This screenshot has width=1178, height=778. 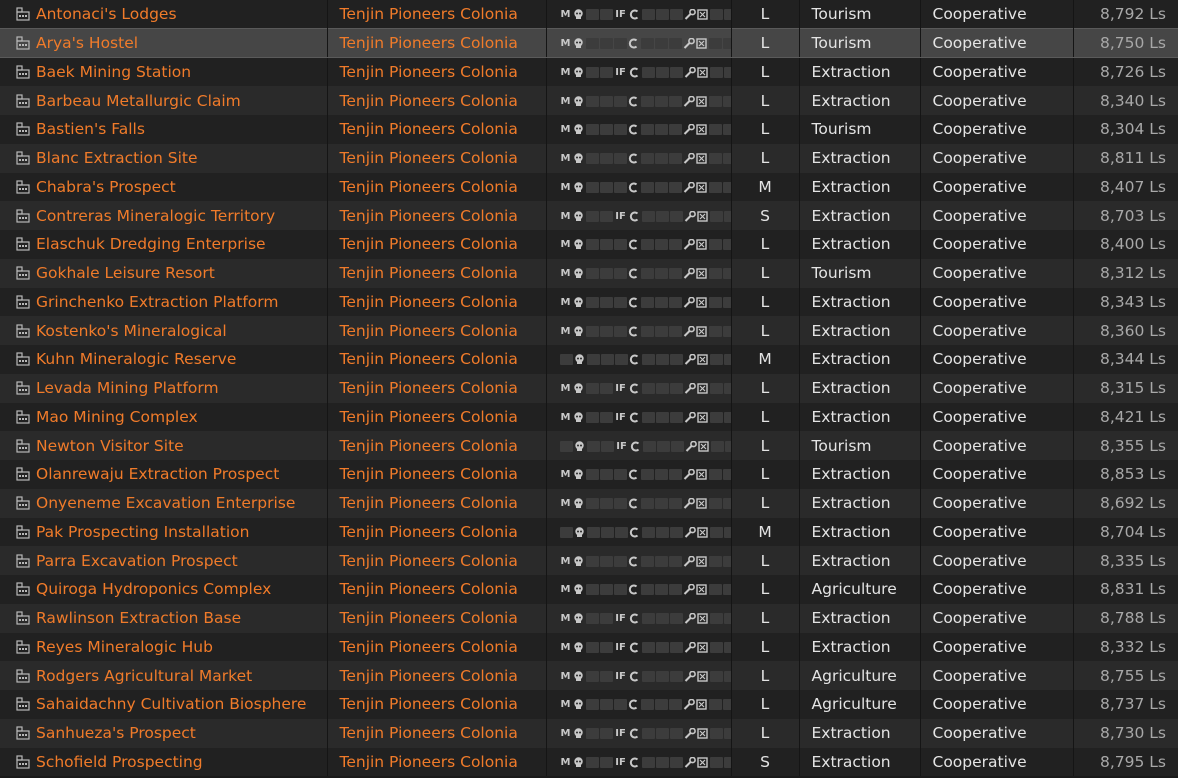 What do you see at coordinates (110, 446) in the screenshot?
I see `station-name-link: Newton Visitor Site` at bounding box center [110, 446].